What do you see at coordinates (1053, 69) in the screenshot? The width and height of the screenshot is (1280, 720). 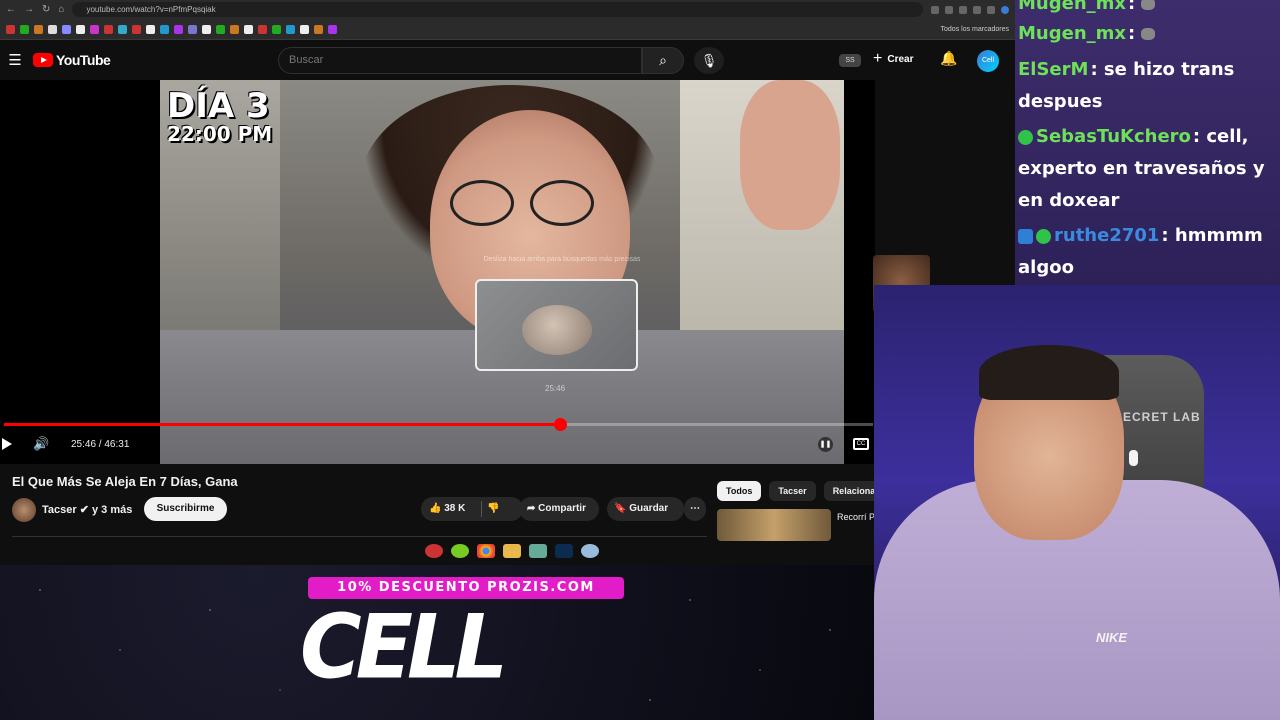 I see `chat-username: ElSerM` at bounding box center [1053, 69].